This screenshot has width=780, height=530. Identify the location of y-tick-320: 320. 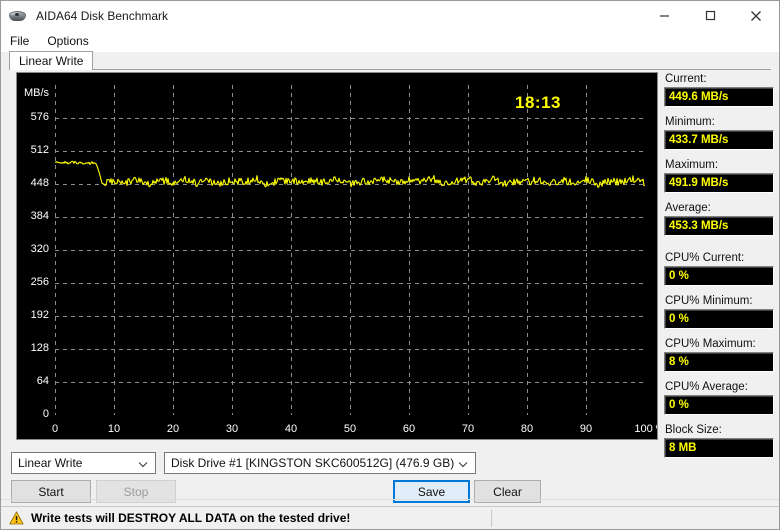
(39, 249).